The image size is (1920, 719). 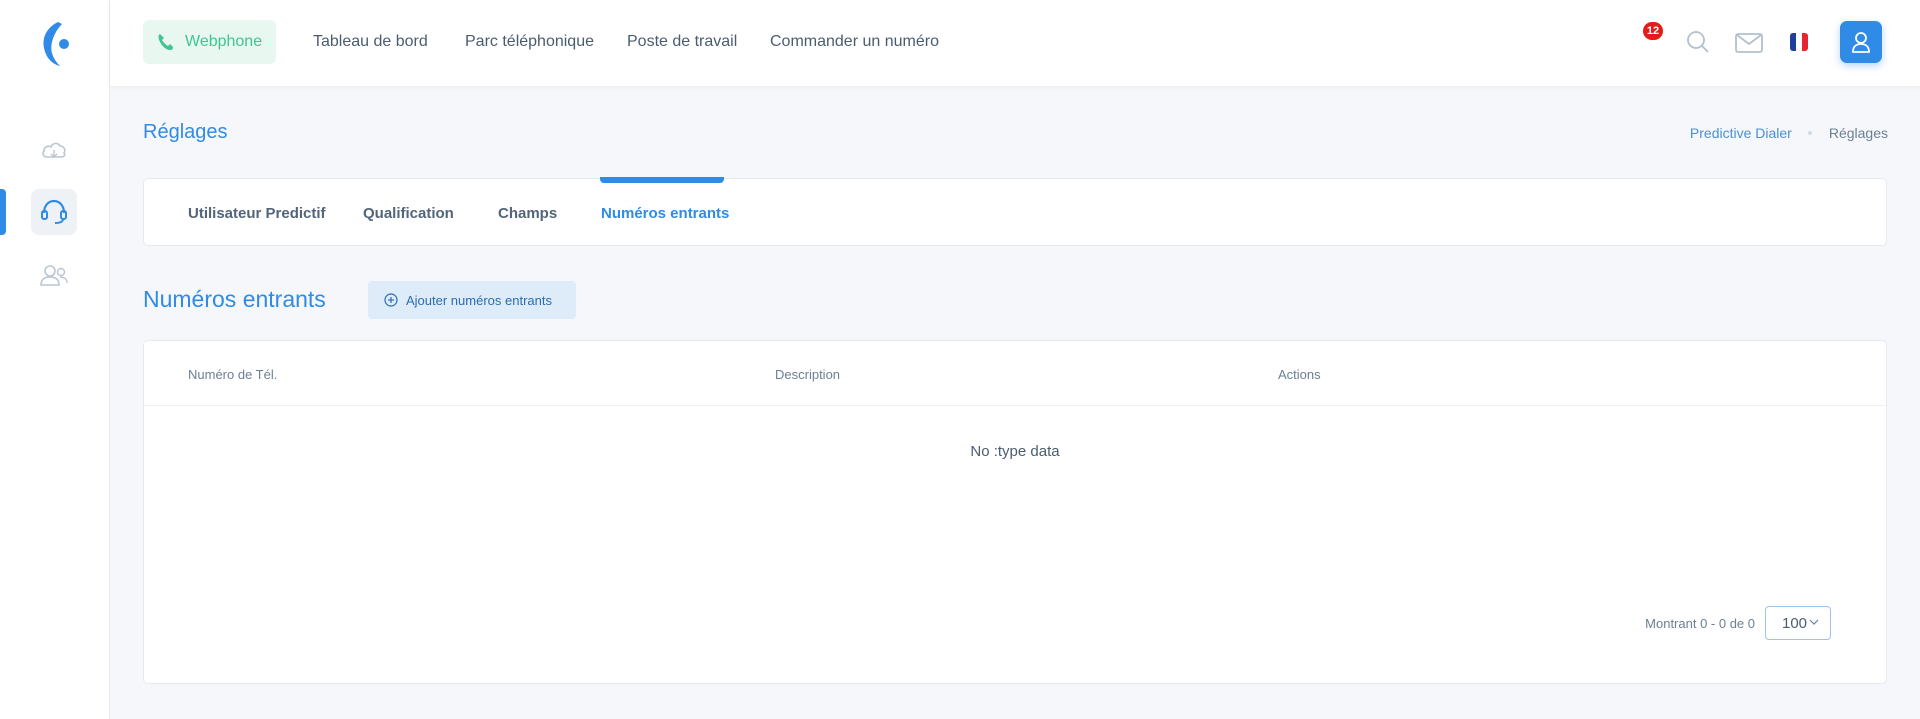 I want to click on add-incoming-numbers-button: Ajouter numéros entrants, so click(x=472, y=300).